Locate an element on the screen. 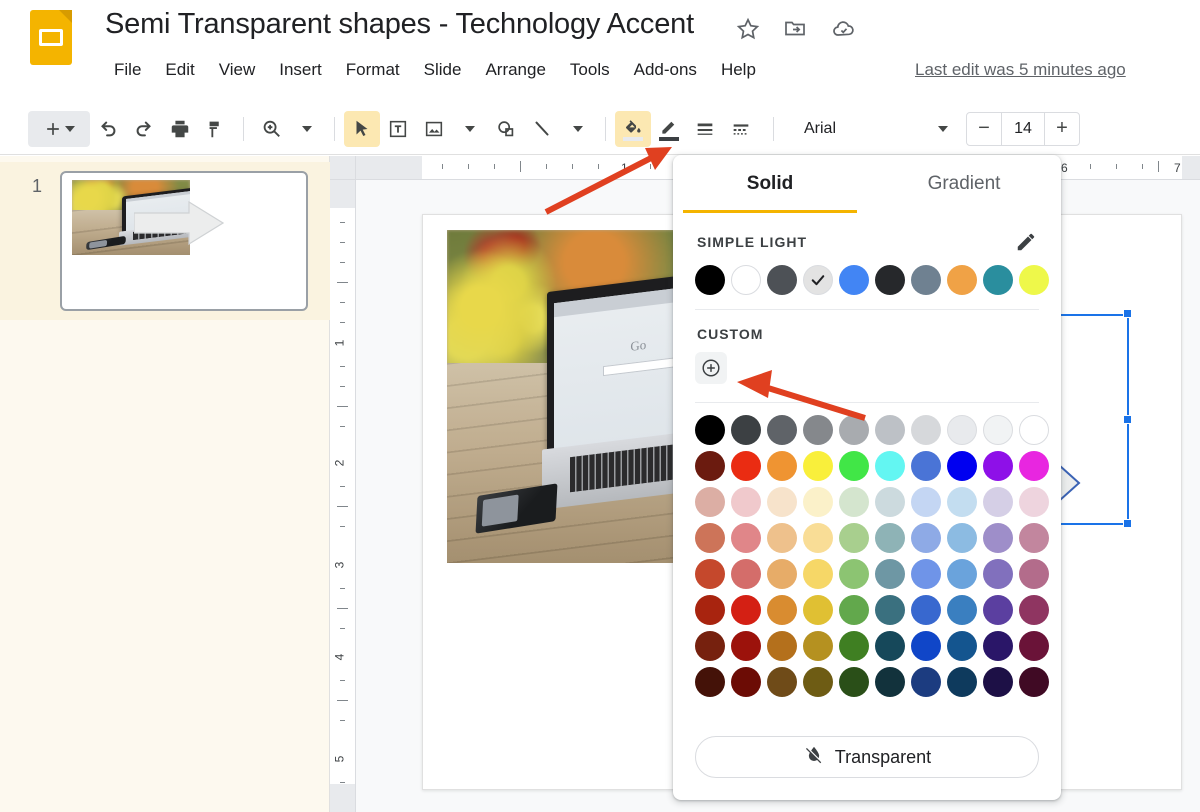  palette-swatch-r3-c4 is located at coordinates (854, 538).